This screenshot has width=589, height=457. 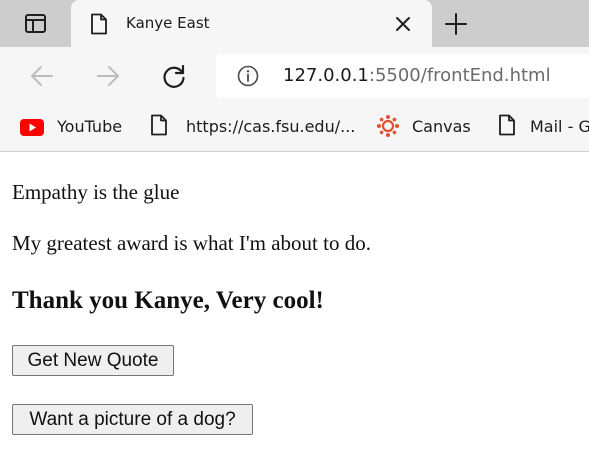 I want to click on tab-actions-menu-button, so click(x=35, y=23).